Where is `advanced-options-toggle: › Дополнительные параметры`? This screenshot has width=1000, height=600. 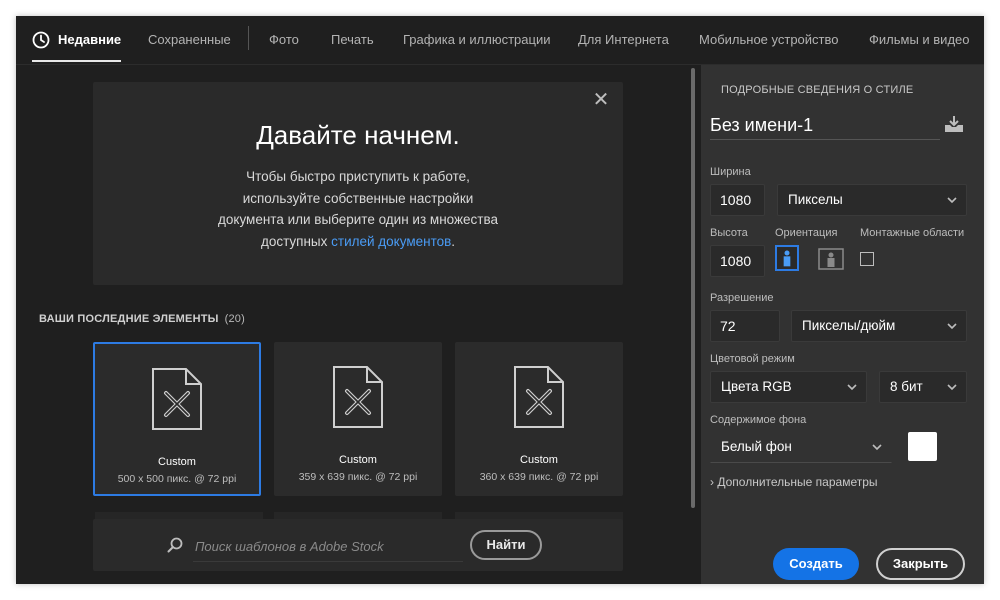 advanced-options-toggle: › Дополнительные параметры is located at coordinates (794, 482).